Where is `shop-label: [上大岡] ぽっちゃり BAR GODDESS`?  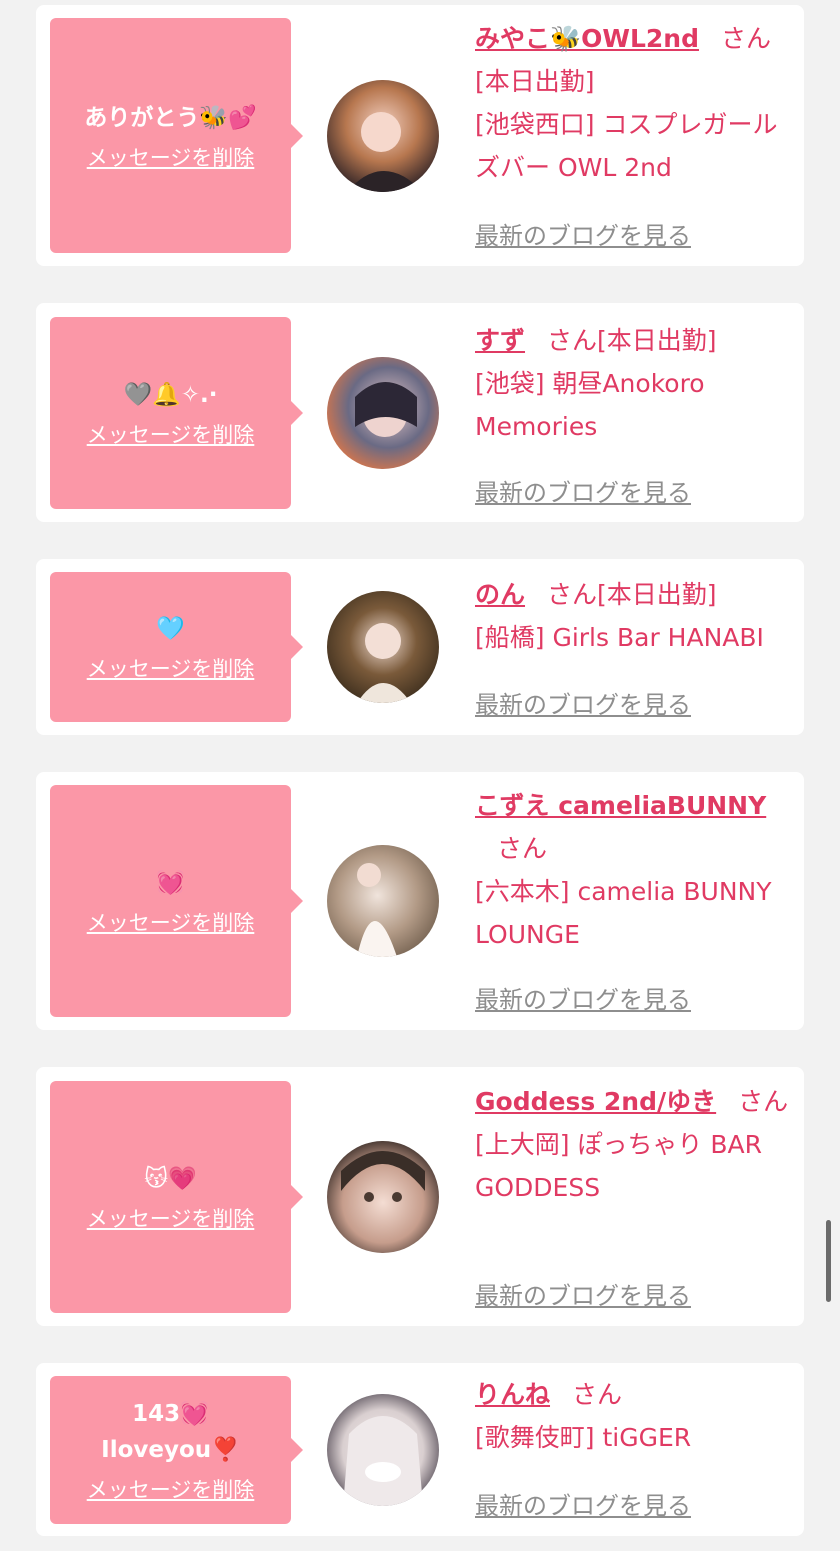
shop-label: [上大岡] ぽっちゃり BAR GODDESS is located at coordinates (619, 1166).